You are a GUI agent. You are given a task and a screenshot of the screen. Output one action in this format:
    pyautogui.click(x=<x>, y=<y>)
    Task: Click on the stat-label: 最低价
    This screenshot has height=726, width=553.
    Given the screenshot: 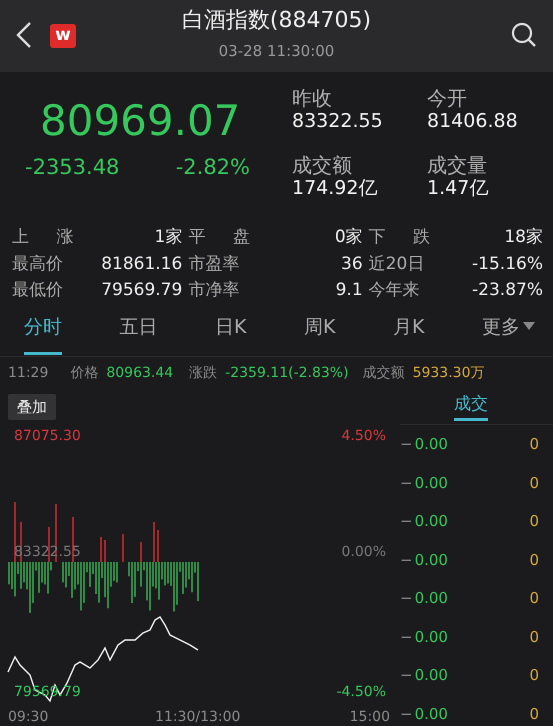 What is the action you would take?
    pyautogui.click(x=38, y=290)
    